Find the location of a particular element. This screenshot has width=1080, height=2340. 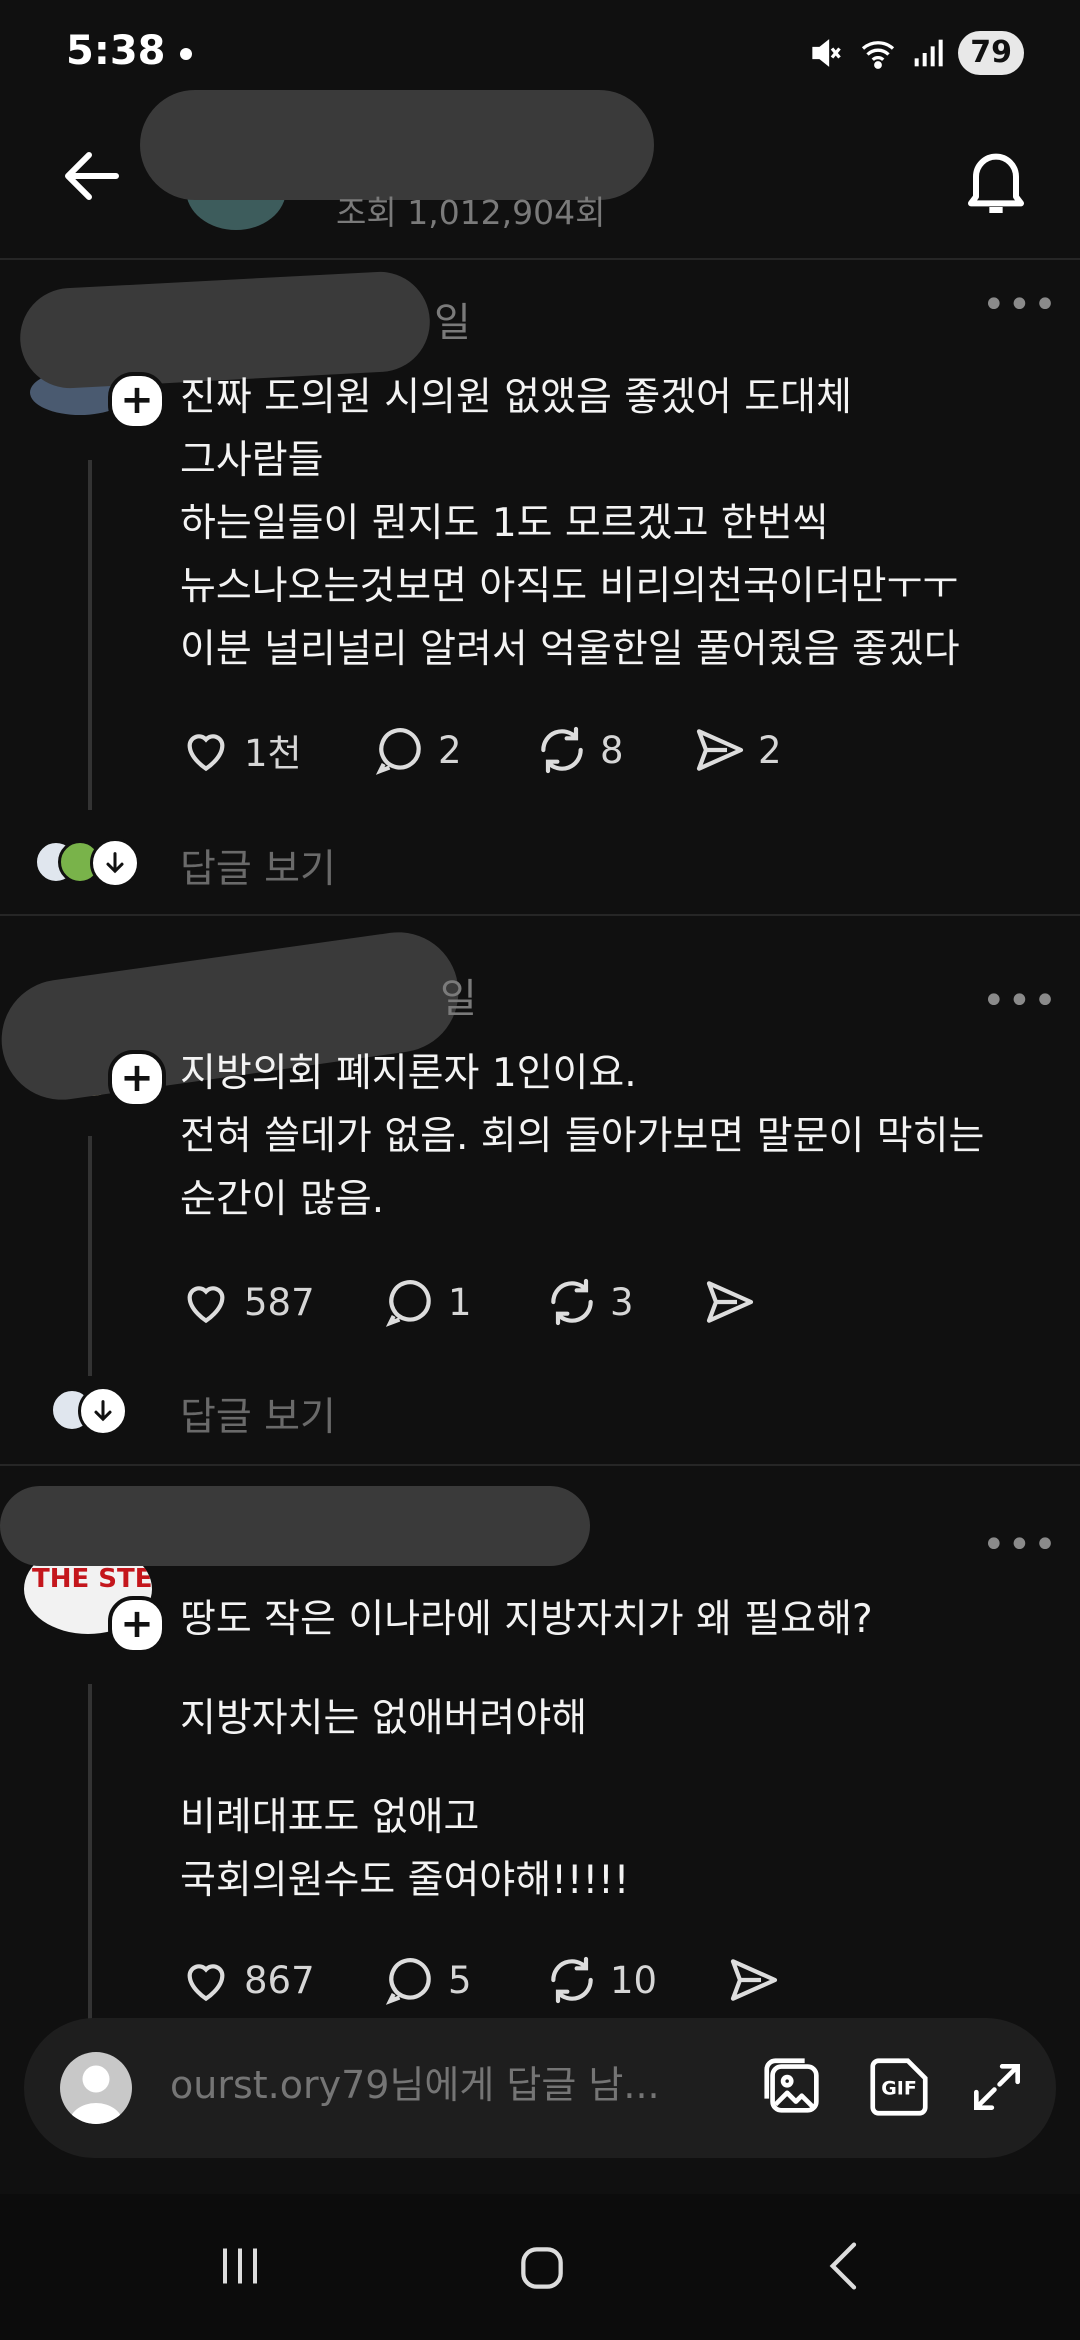

image-button is located at coordinates (793, 2087).